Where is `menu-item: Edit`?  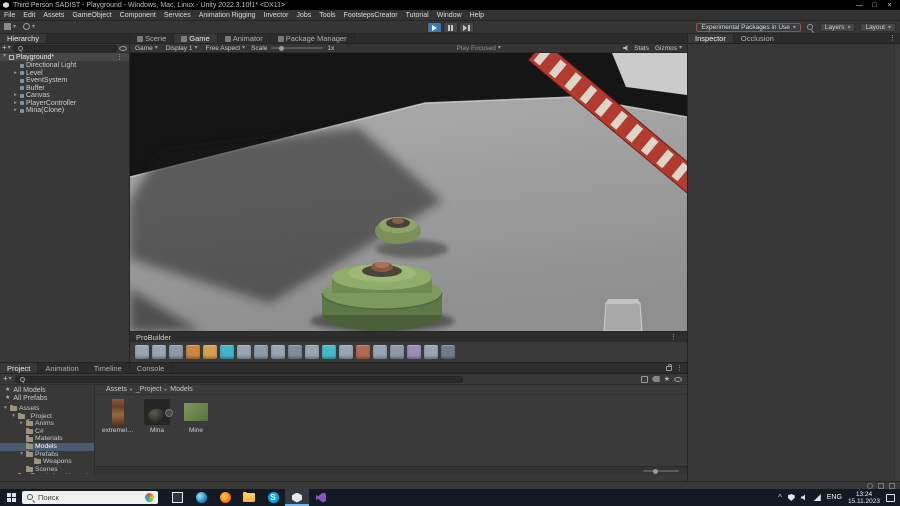 menu-item: Edit is located at coordinates (29, 15).